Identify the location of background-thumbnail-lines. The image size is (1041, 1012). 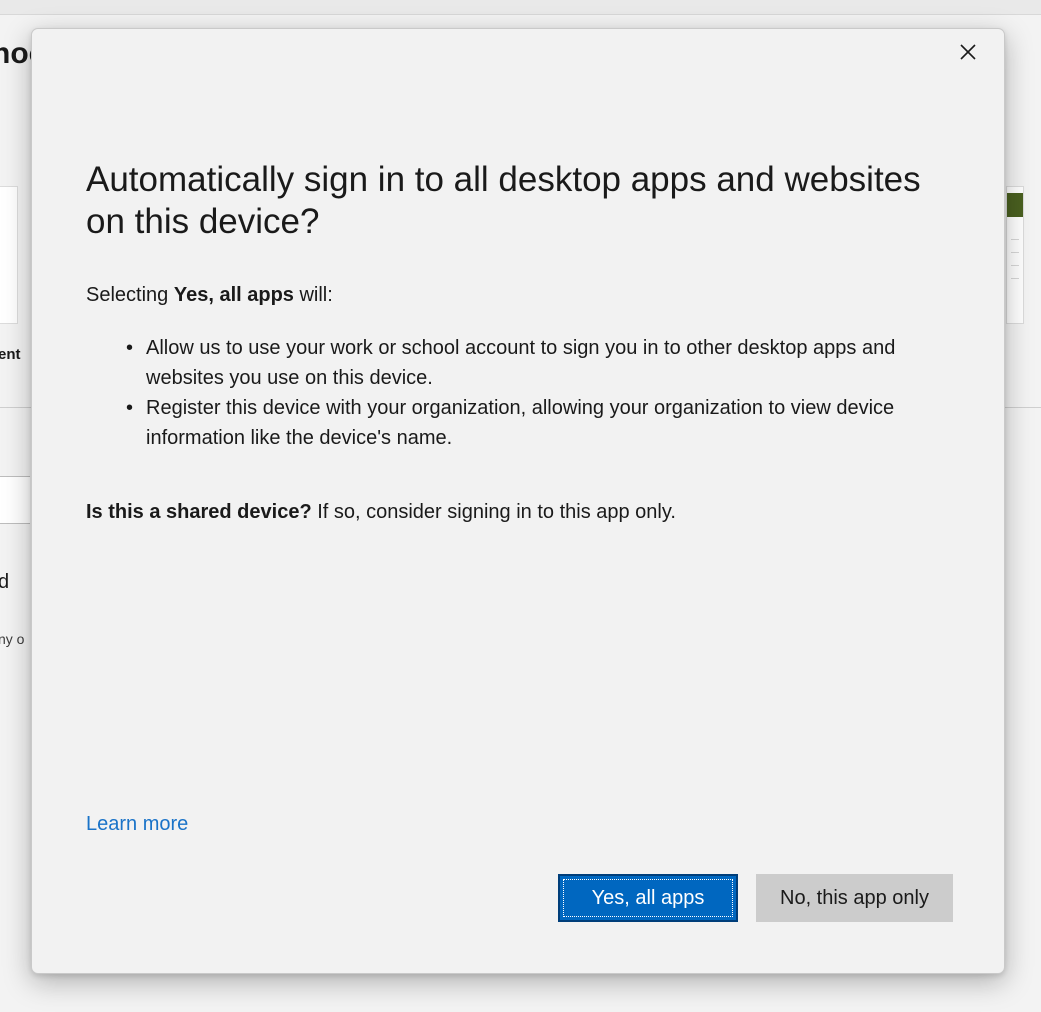
(1015, 257).